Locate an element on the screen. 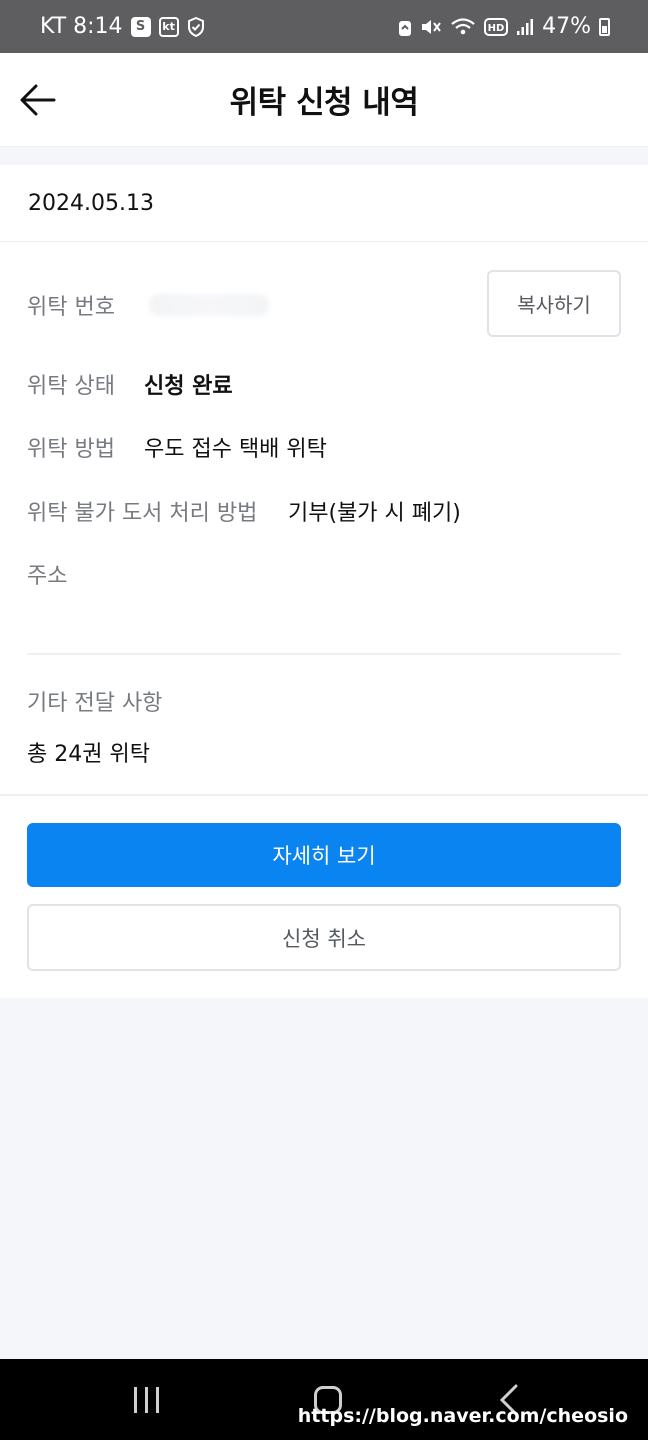 This screenshot has width=648, height=1440. svg-text: HD is located at coordinates (496, 28).